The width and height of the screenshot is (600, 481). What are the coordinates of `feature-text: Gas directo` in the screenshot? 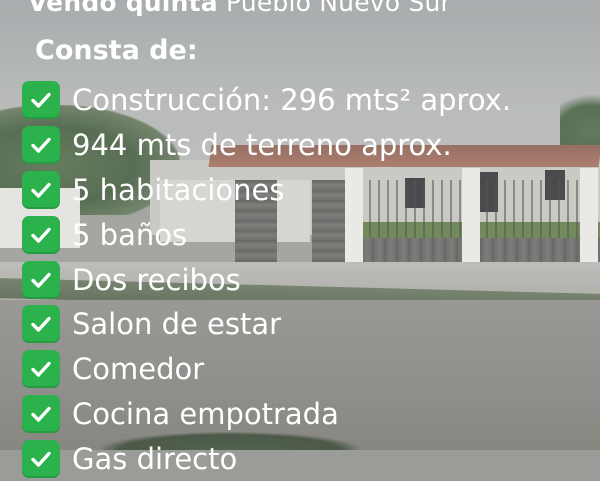 It's located at (155, 458).